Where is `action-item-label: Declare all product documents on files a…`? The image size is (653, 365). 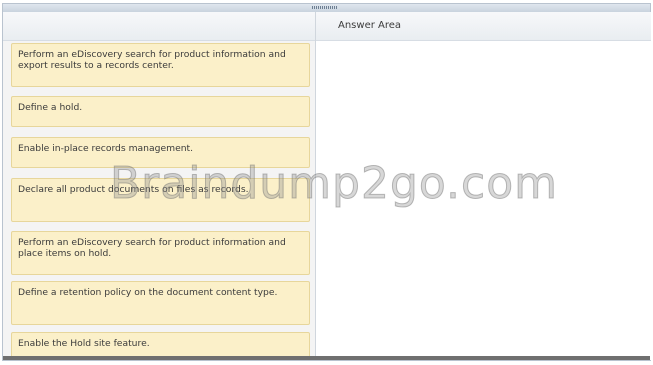
action-item-label: Declare all product documents on files a… is located at coordinates (133, 189).